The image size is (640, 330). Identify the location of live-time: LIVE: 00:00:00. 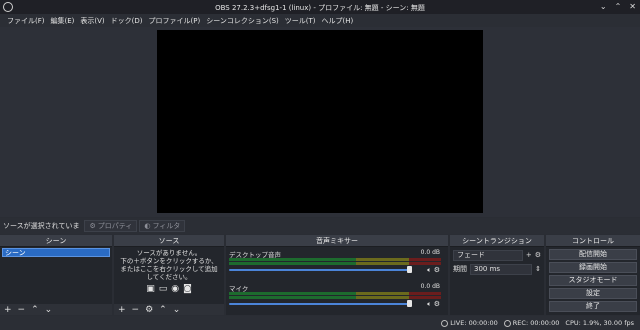
(474, 323).